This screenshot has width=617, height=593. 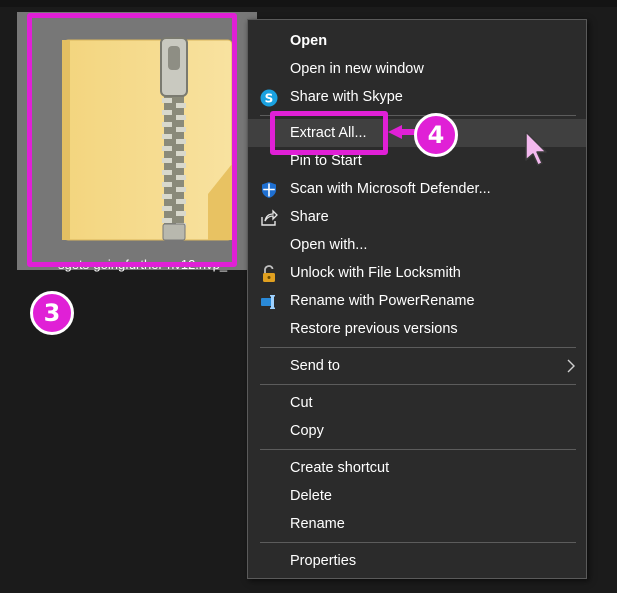 What do you see at coordinates (417, 217) in the screenshot?
I see `menu-item-share: Share` at bounding box center [417, 217].